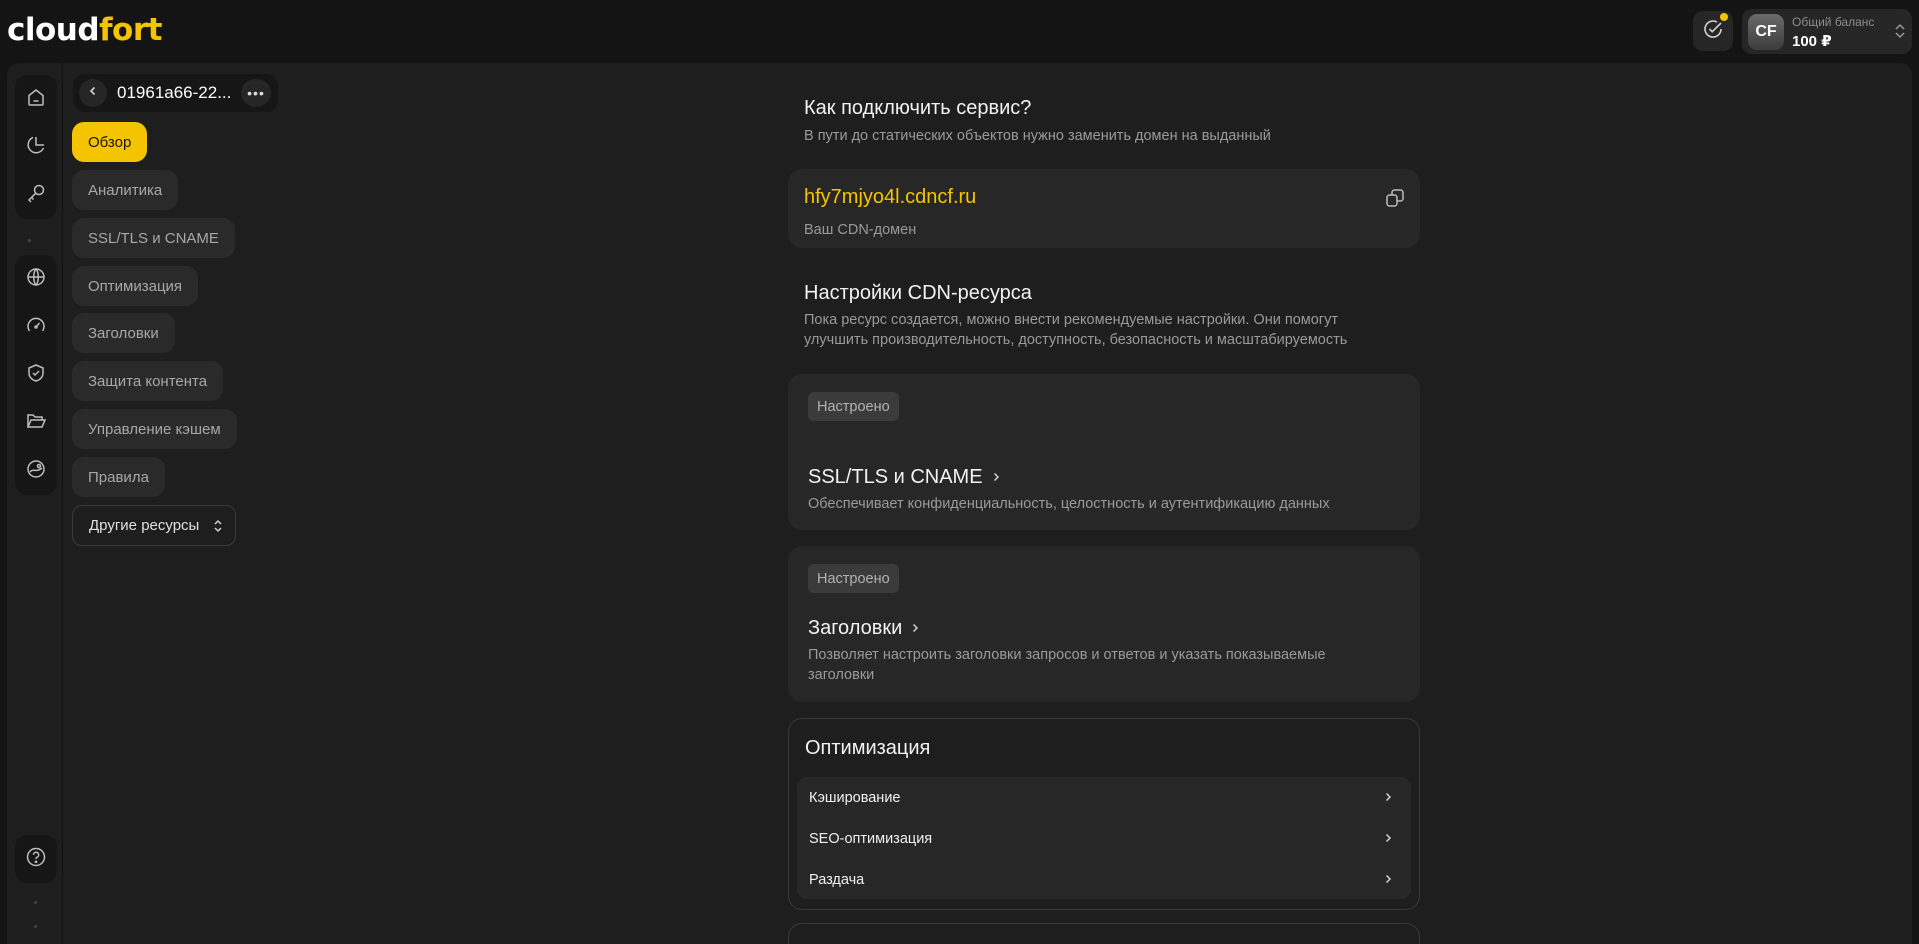 This screenshot has width=1919, height=944. I want to click on optimization-list: Кэширование SEO-оптимизация Раздача, so click(1104, 838).